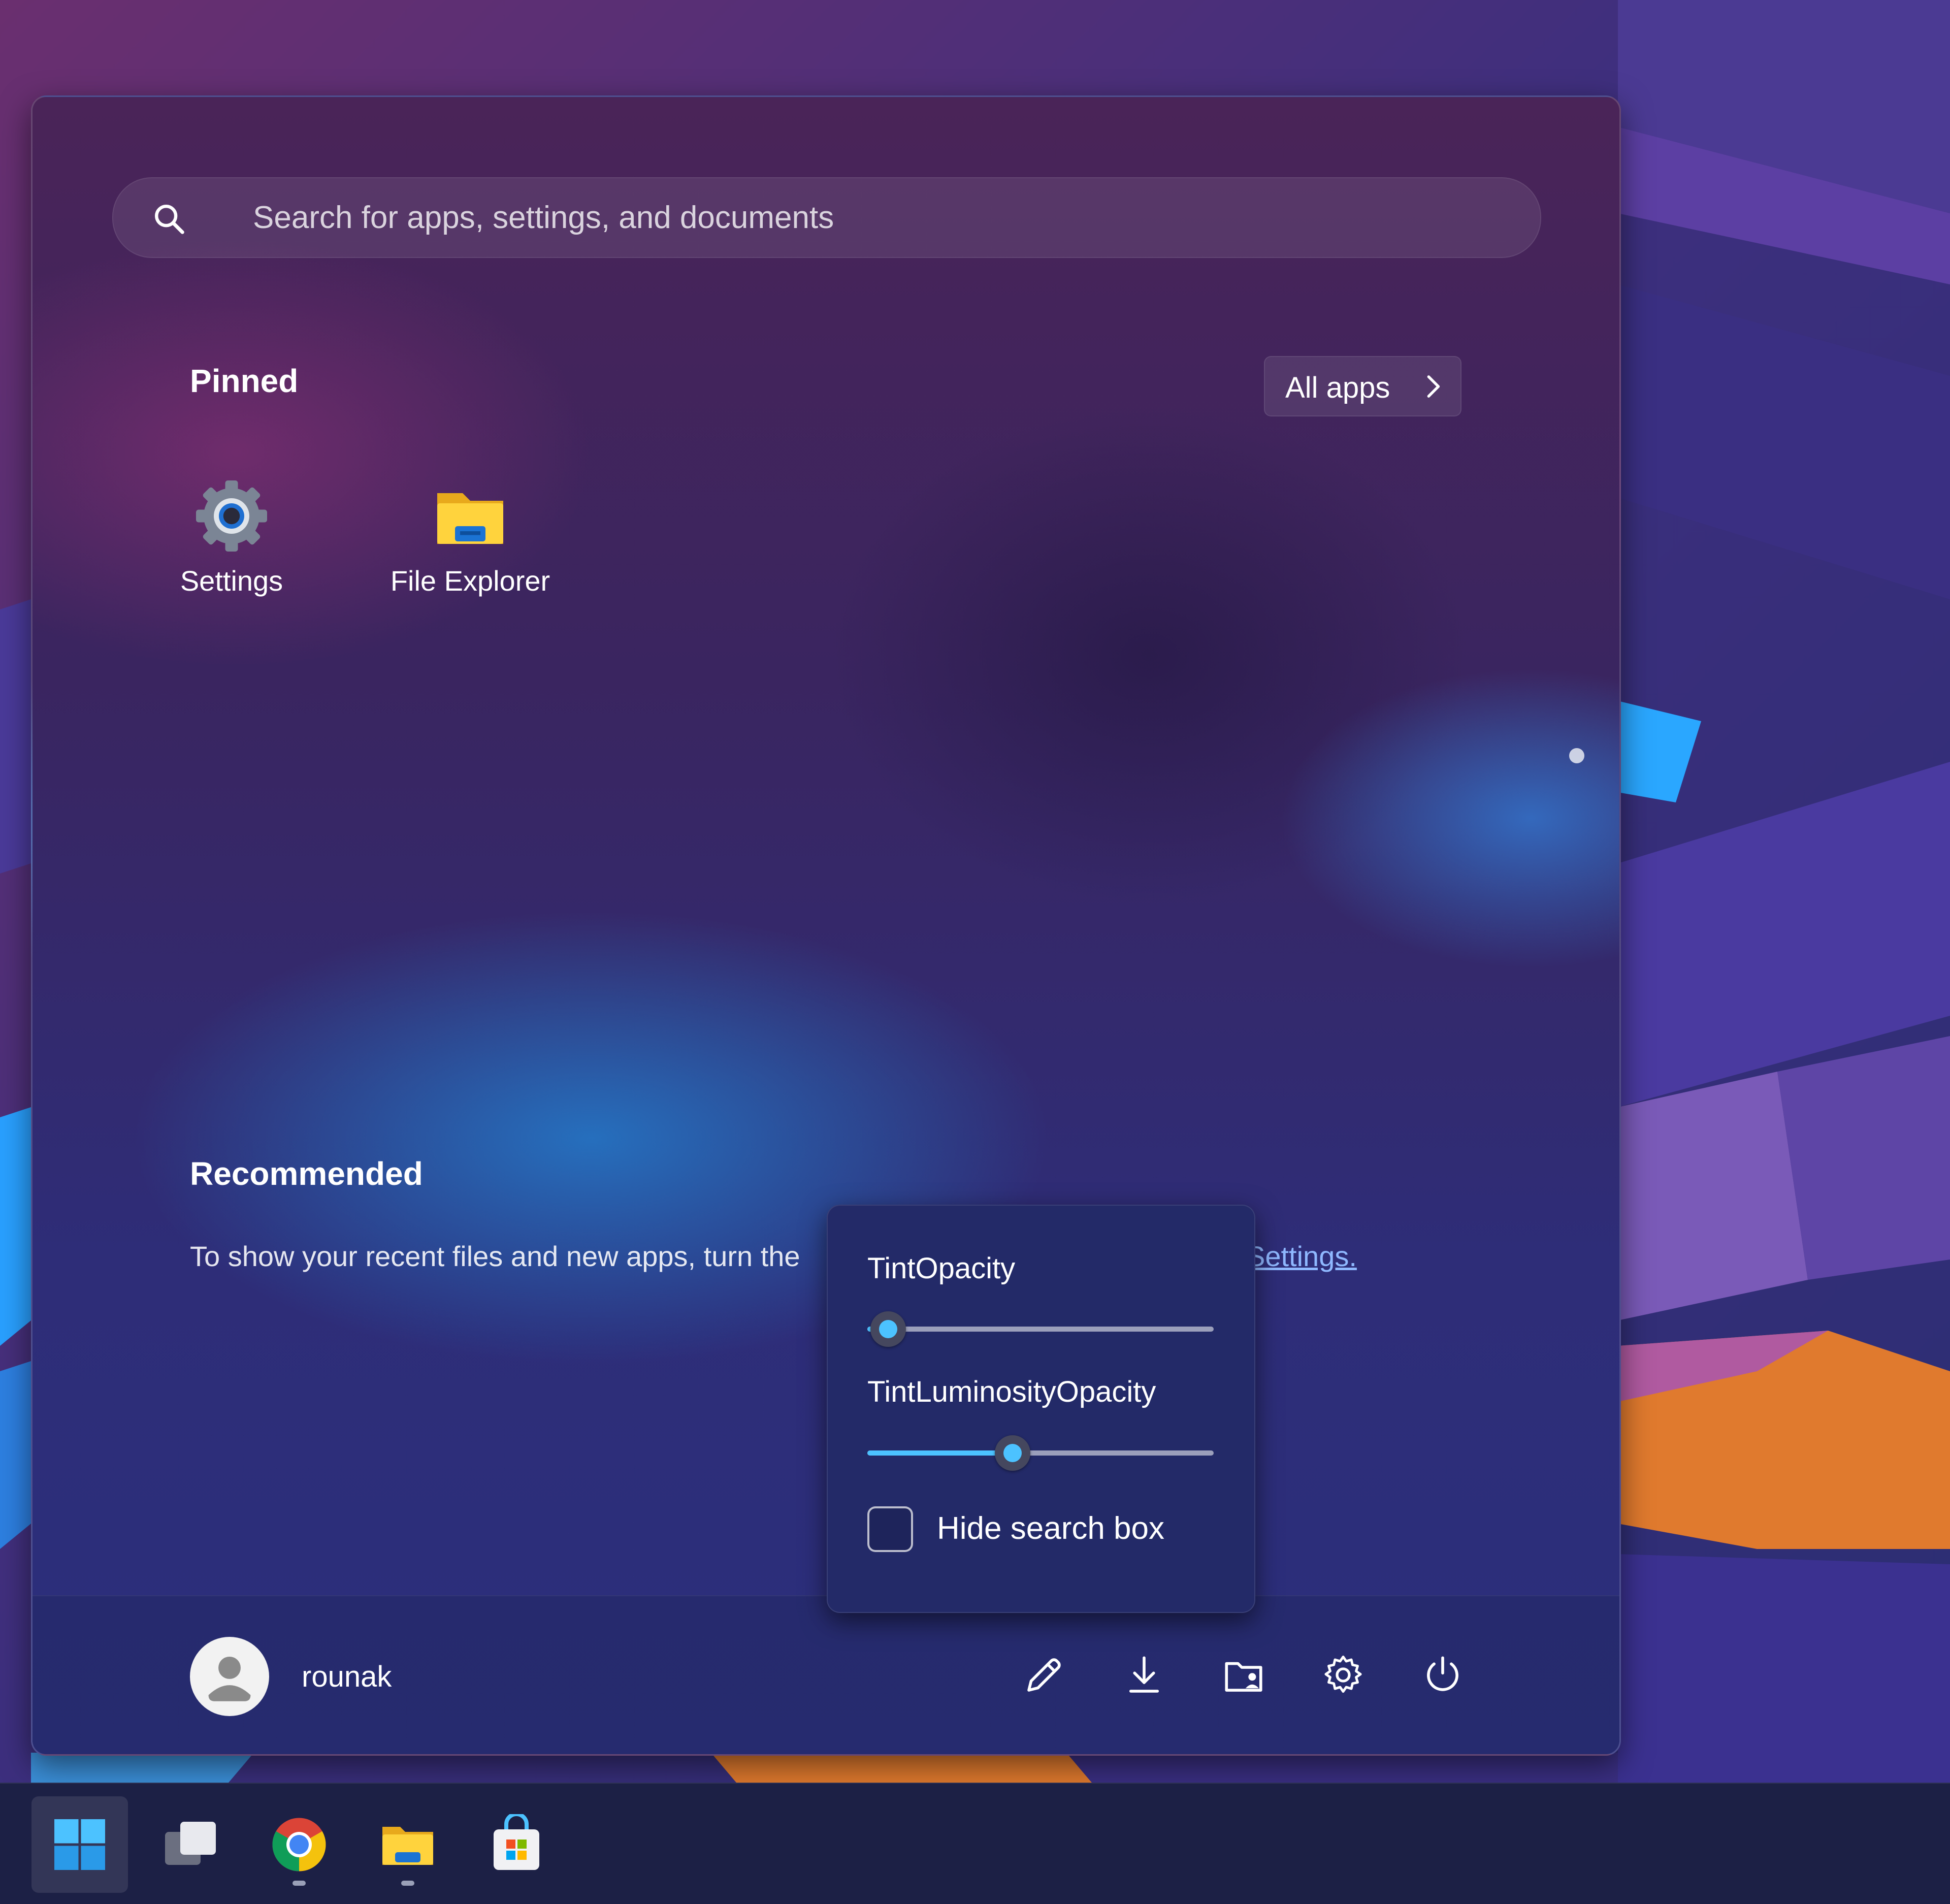 This screenshot has height=1904, width=1950. What do you see at coordinates (347, 1676) in the screenshot?
I see `user-name: rounak` at bounding box center [347, 1676].